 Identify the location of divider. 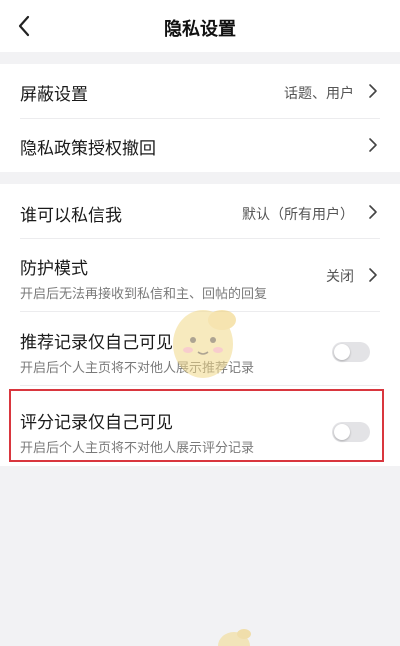
(200, 385).